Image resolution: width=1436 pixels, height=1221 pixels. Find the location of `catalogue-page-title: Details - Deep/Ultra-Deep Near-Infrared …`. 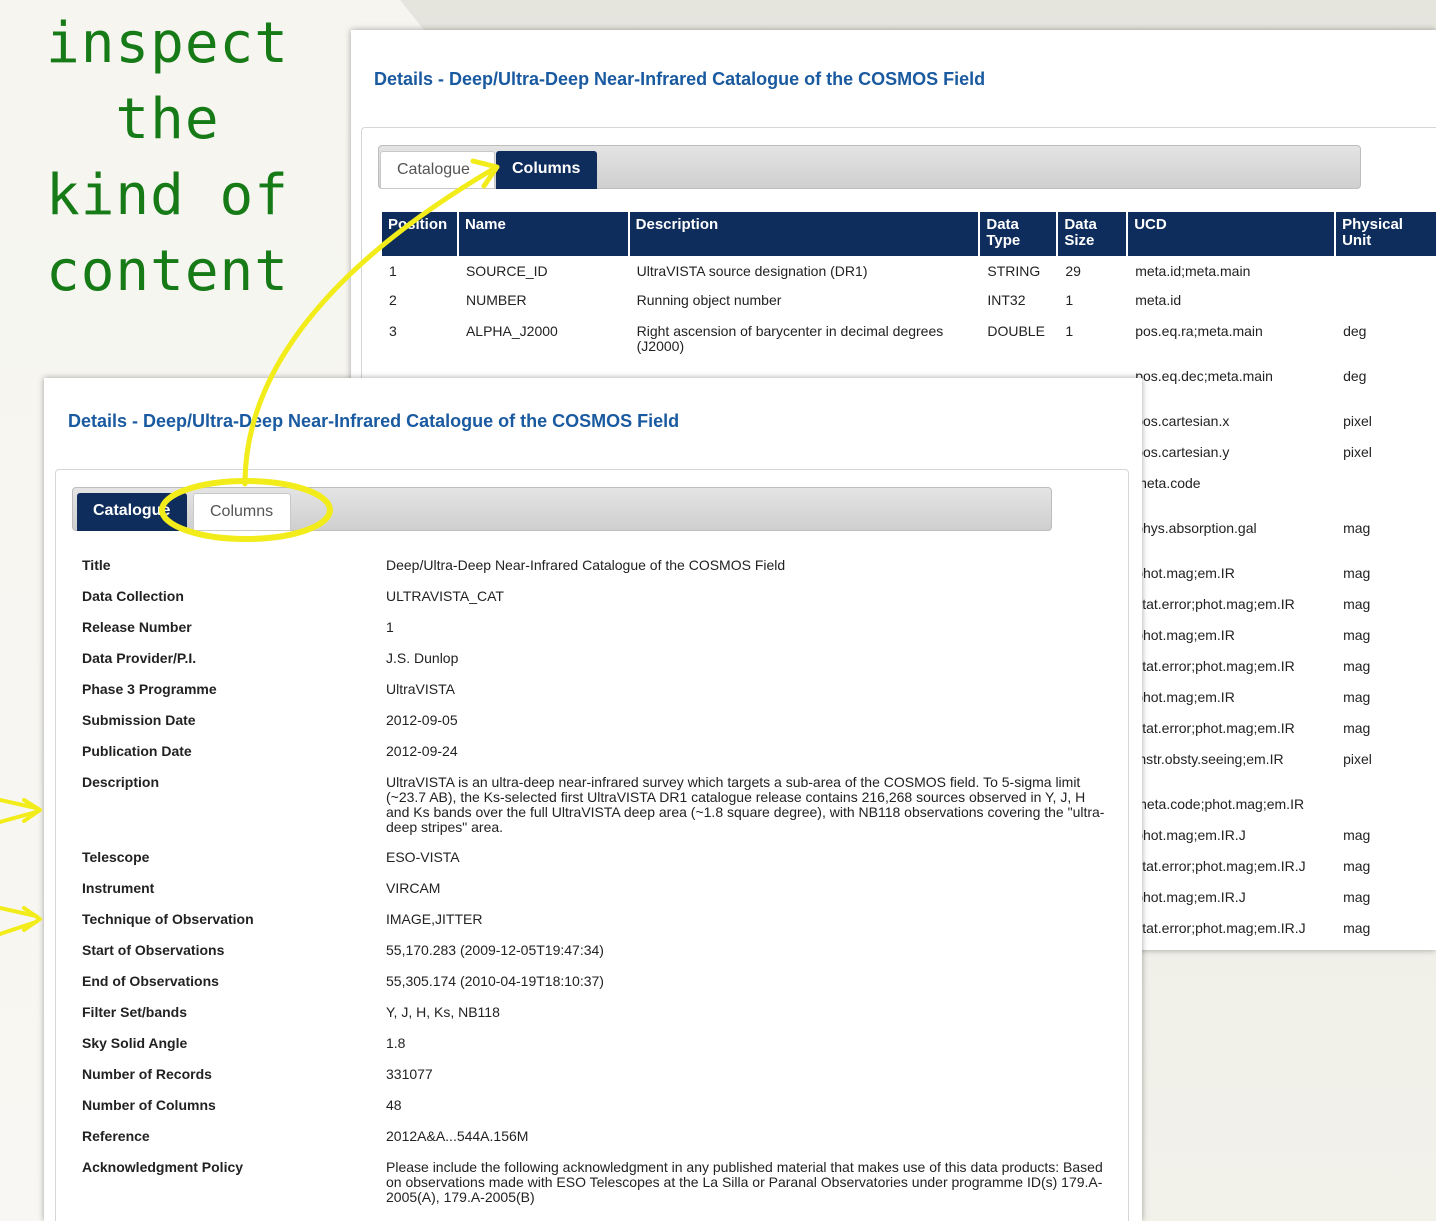

catalogue-page-title: Details - Deep/Ultra-Deep Near-Infrared … is located at coordinates (374, 421).